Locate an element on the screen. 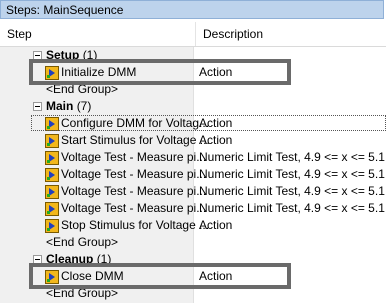 The width and height of the screenshot is (386, 303). group-label: Main (7) is located at coordinates (68, 106).